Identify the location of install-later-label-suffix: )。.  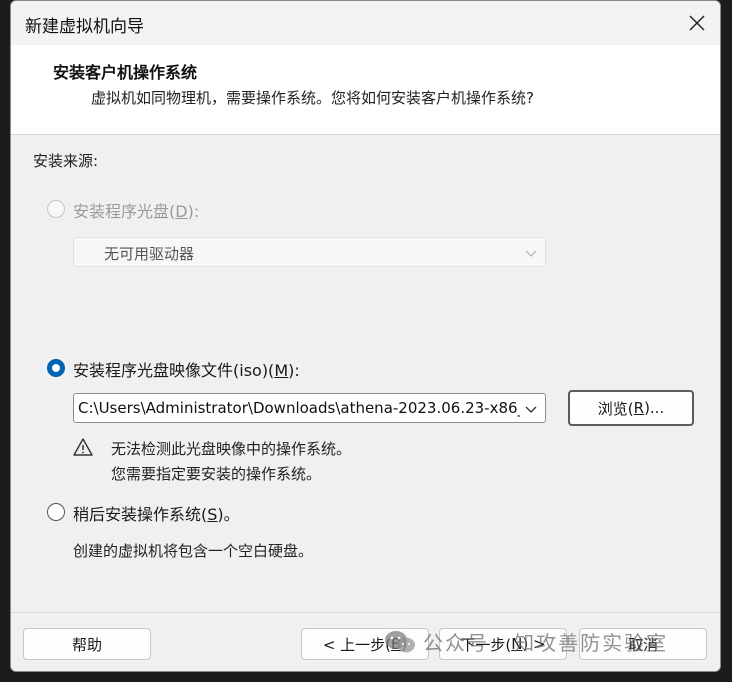
(228, 514).